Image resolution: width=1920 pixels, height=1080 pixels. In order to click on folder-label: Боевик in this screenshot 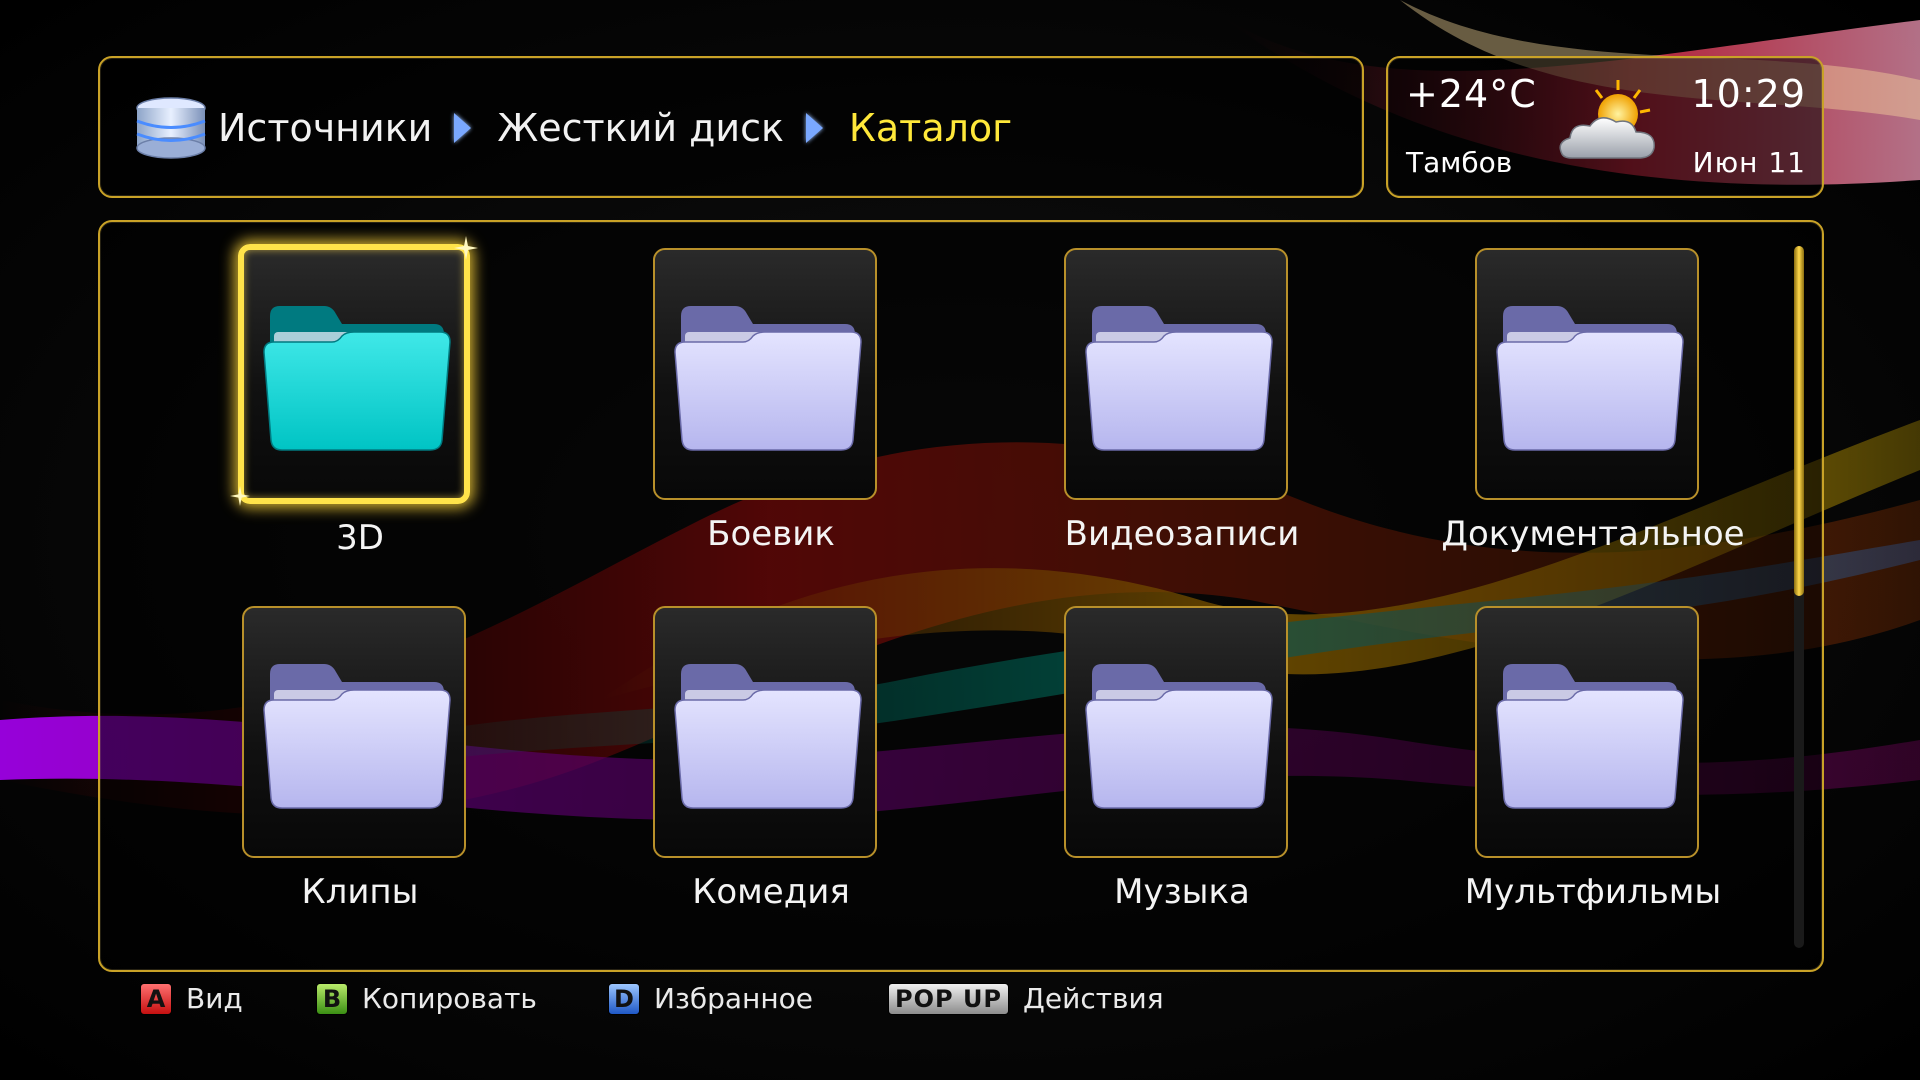, I will do `click(771, 534)`.